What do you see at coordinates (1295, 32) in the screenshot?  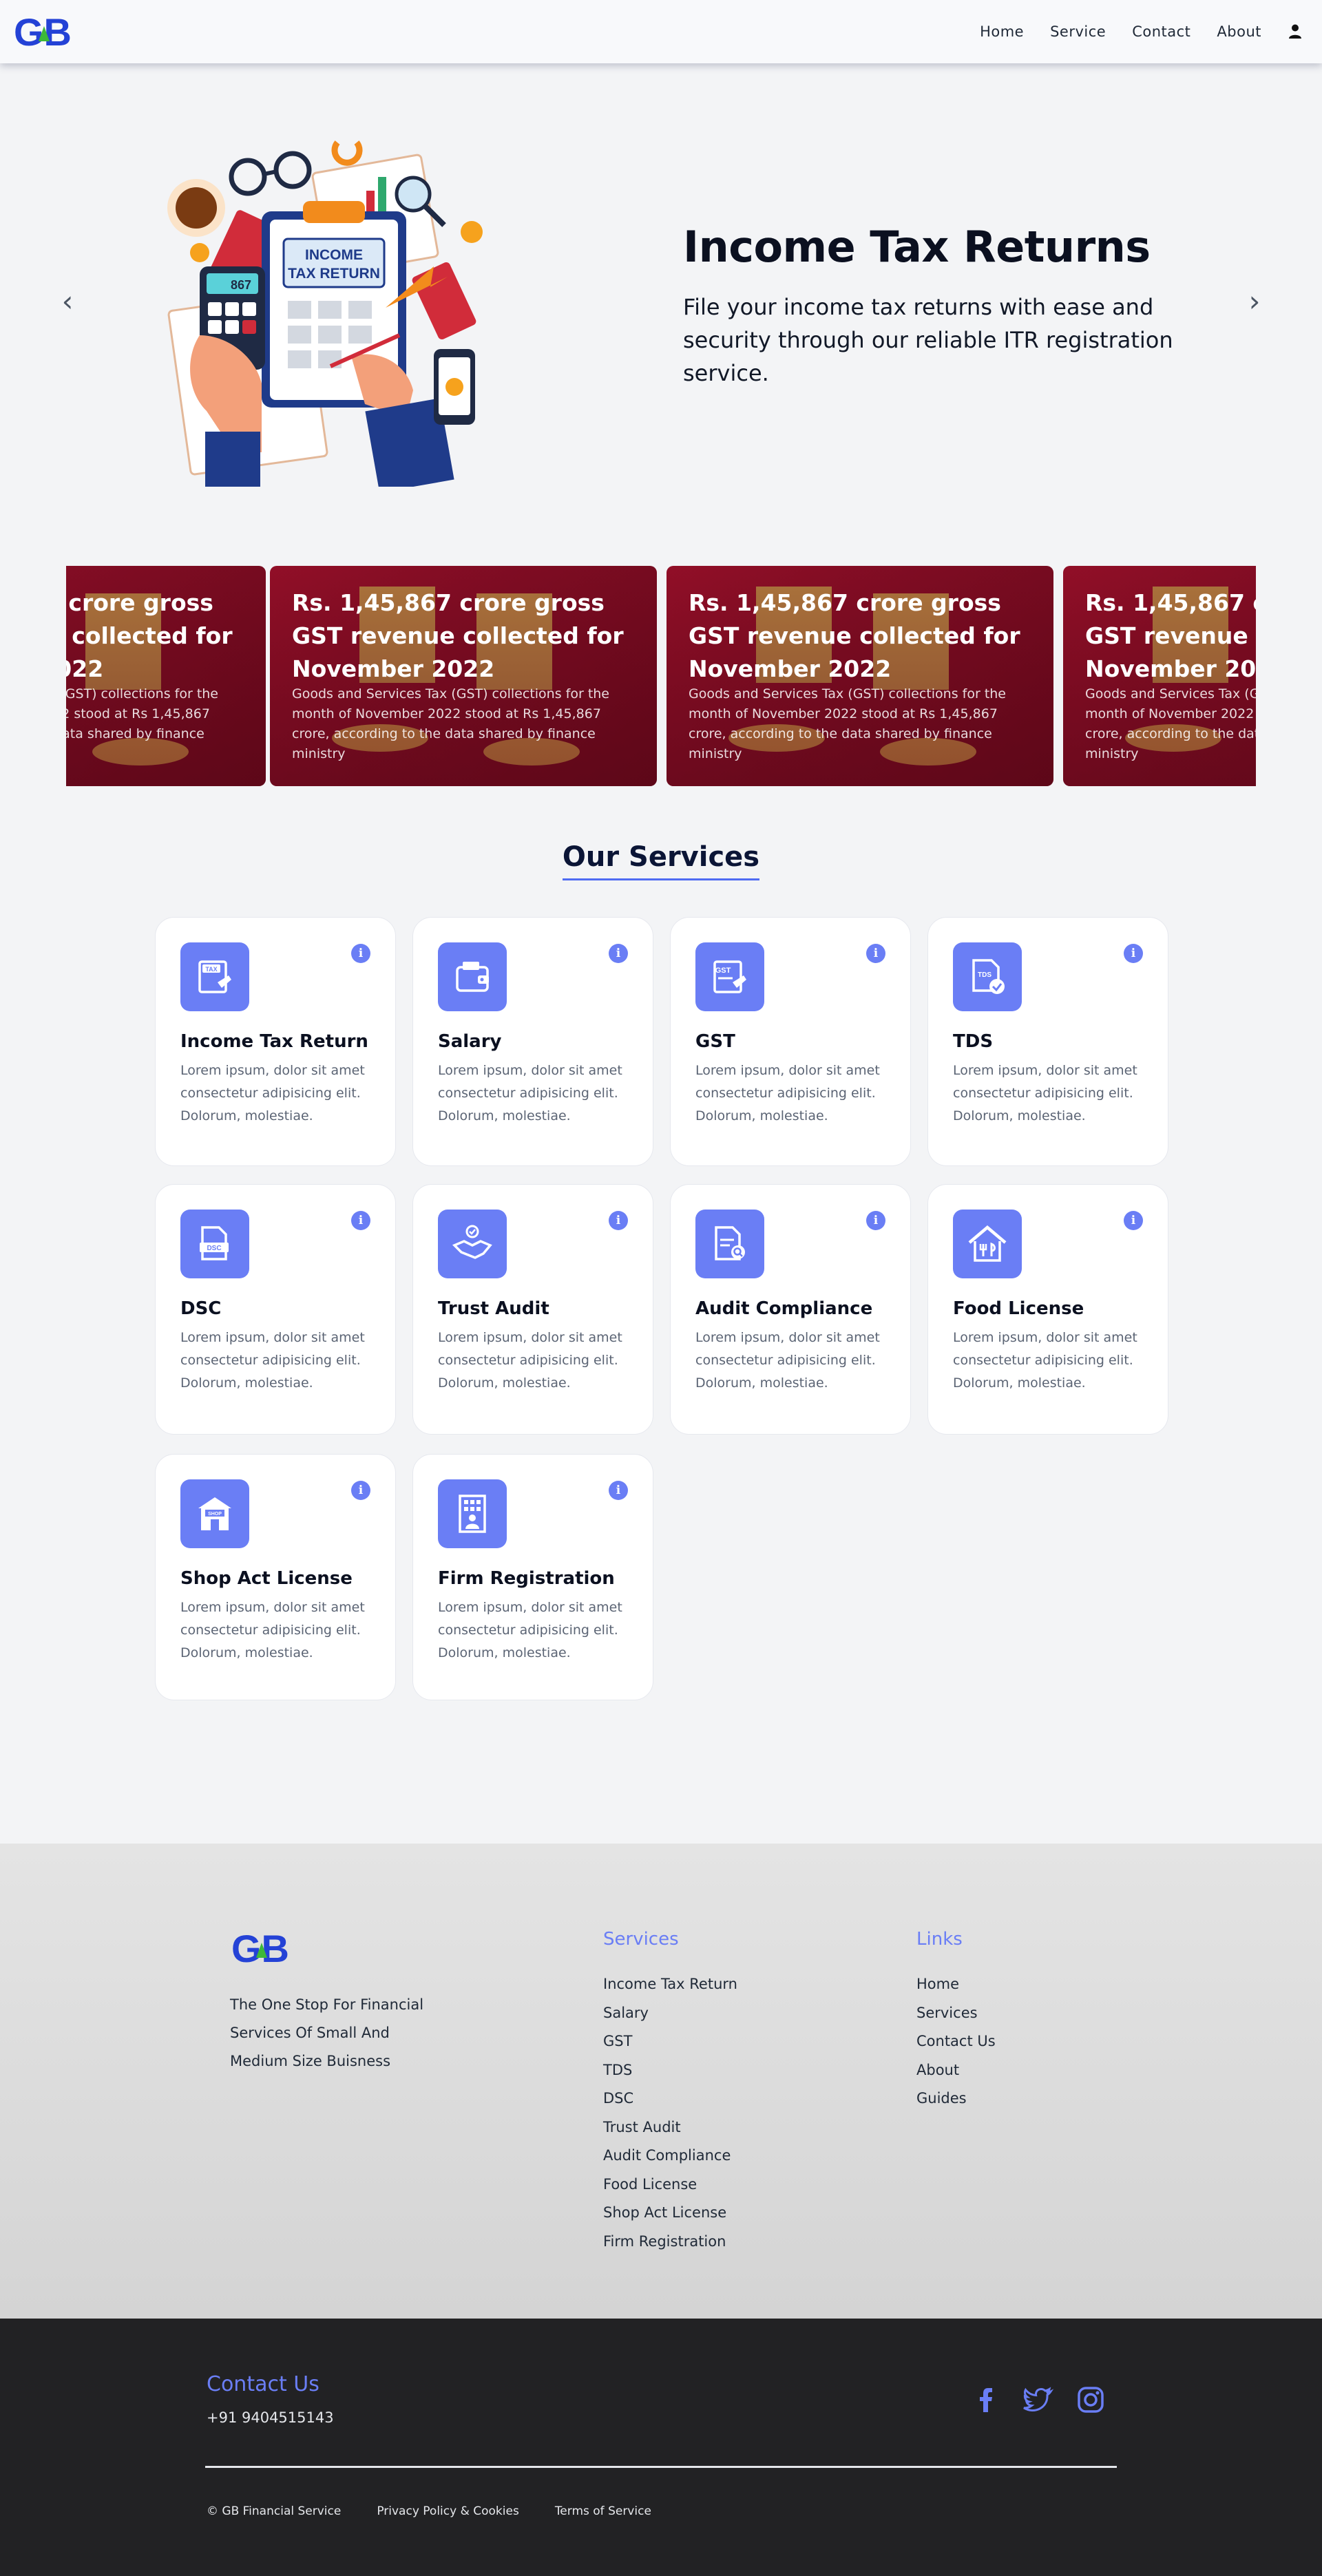 I see `user-icon` at bounding box center [1295, 32].